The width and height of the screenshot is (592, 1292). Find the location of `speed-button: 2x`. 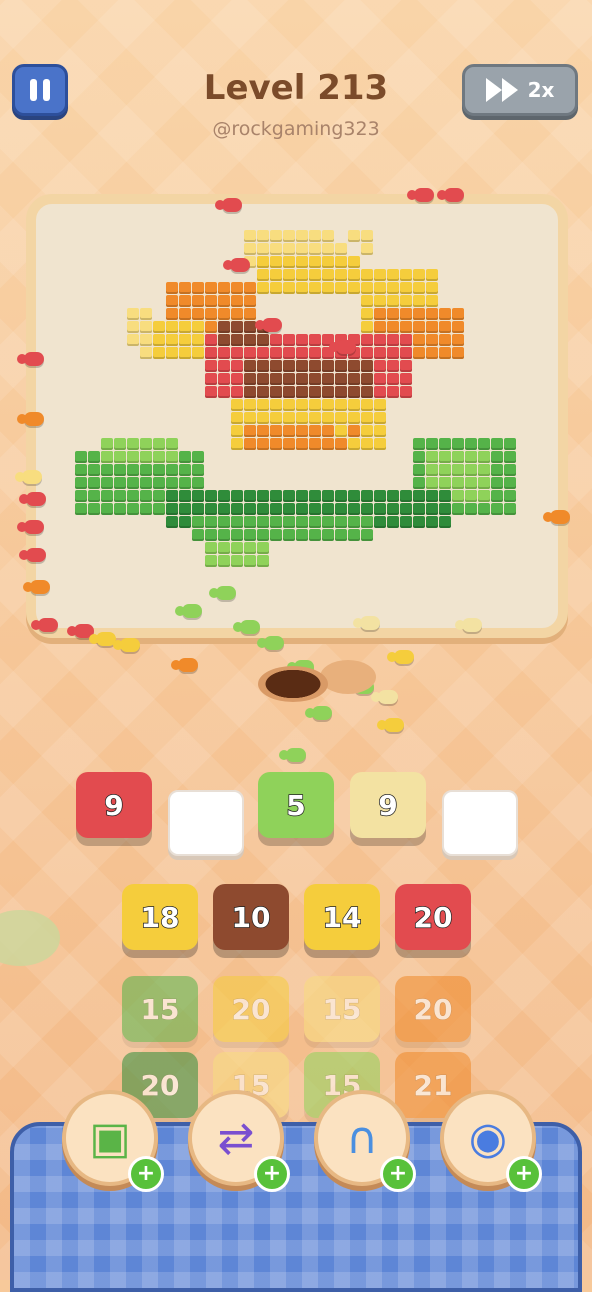

speed-button: 2x is located at coordinates (520, 90).